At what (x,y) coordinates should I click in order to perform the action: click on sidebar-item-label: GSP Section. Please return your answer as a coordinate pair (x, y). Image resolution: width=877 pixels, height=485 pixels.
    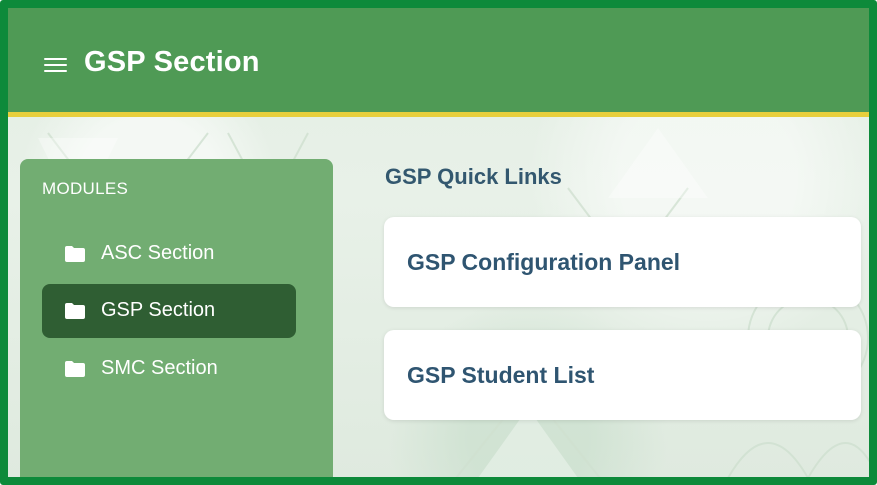
    Looking at the image, I should click on (158, 310).